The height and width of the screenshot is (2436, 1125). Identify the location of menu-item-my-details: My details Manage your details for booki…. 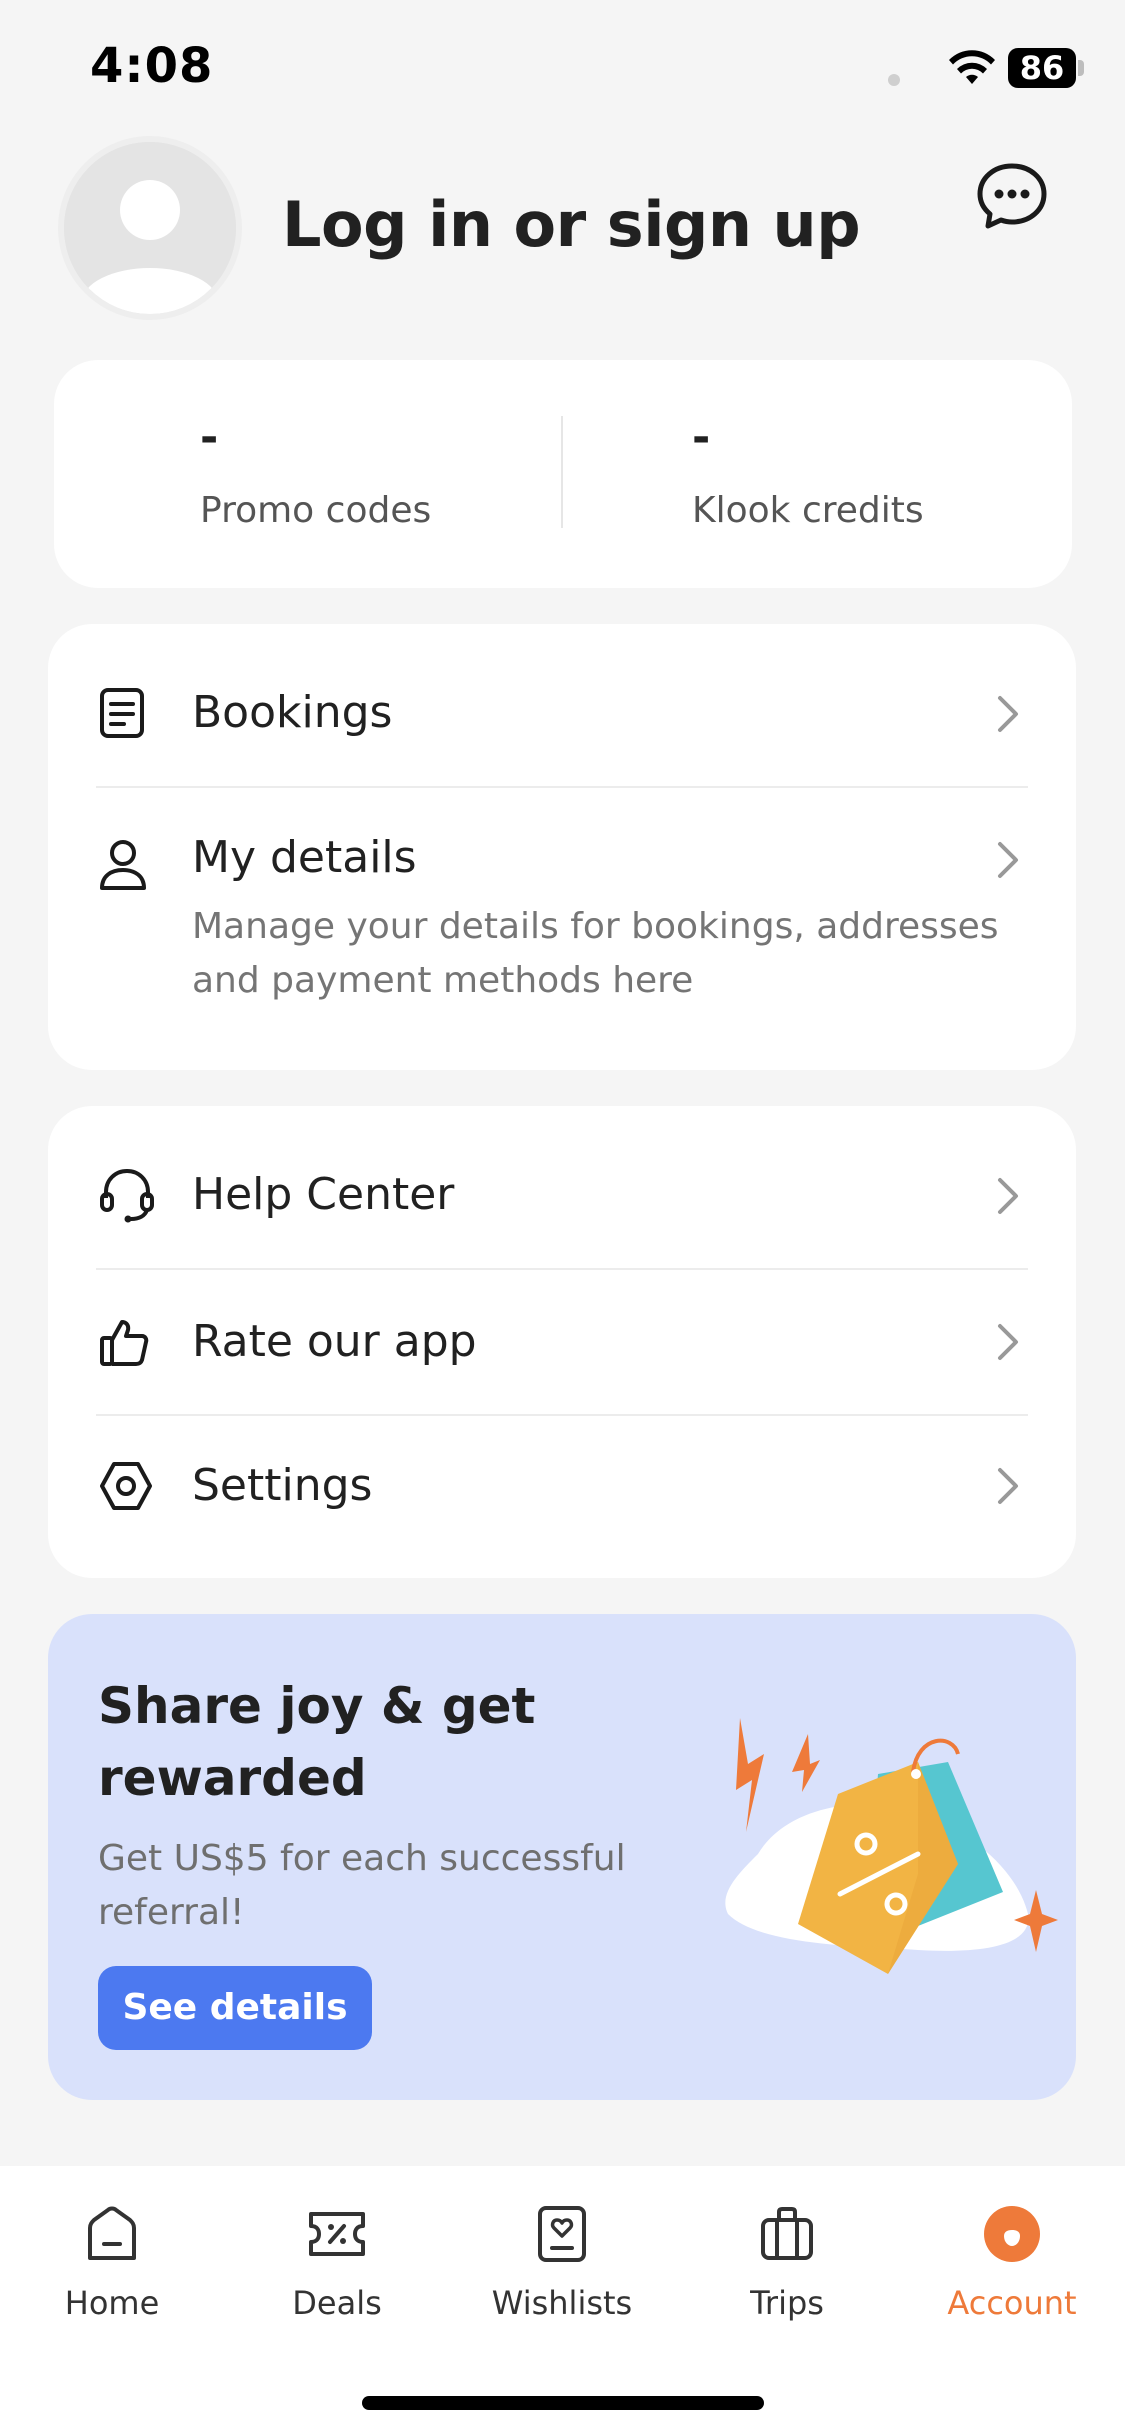
(562, 929).